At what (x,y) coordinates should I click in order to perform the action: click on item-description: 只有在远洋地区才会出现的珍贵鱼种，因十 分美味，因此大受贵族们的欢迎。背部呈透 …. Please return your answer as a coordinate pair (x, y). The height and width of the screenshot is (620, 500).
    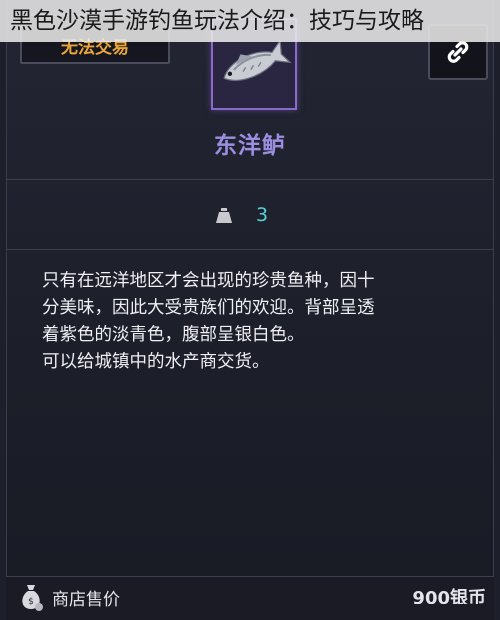
    Looking at the image, I should click on (252, 322).